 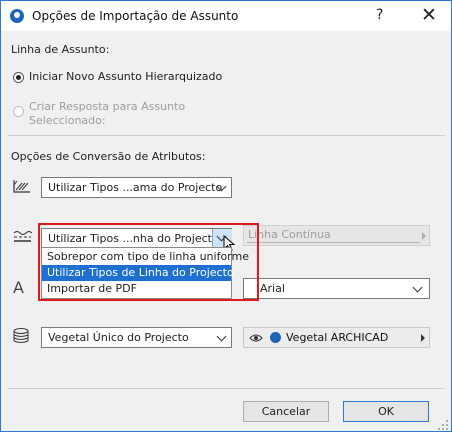 I want to click on surface-dropdown-value: Vegetal Único do Projecto, so click(x=118, y=337).